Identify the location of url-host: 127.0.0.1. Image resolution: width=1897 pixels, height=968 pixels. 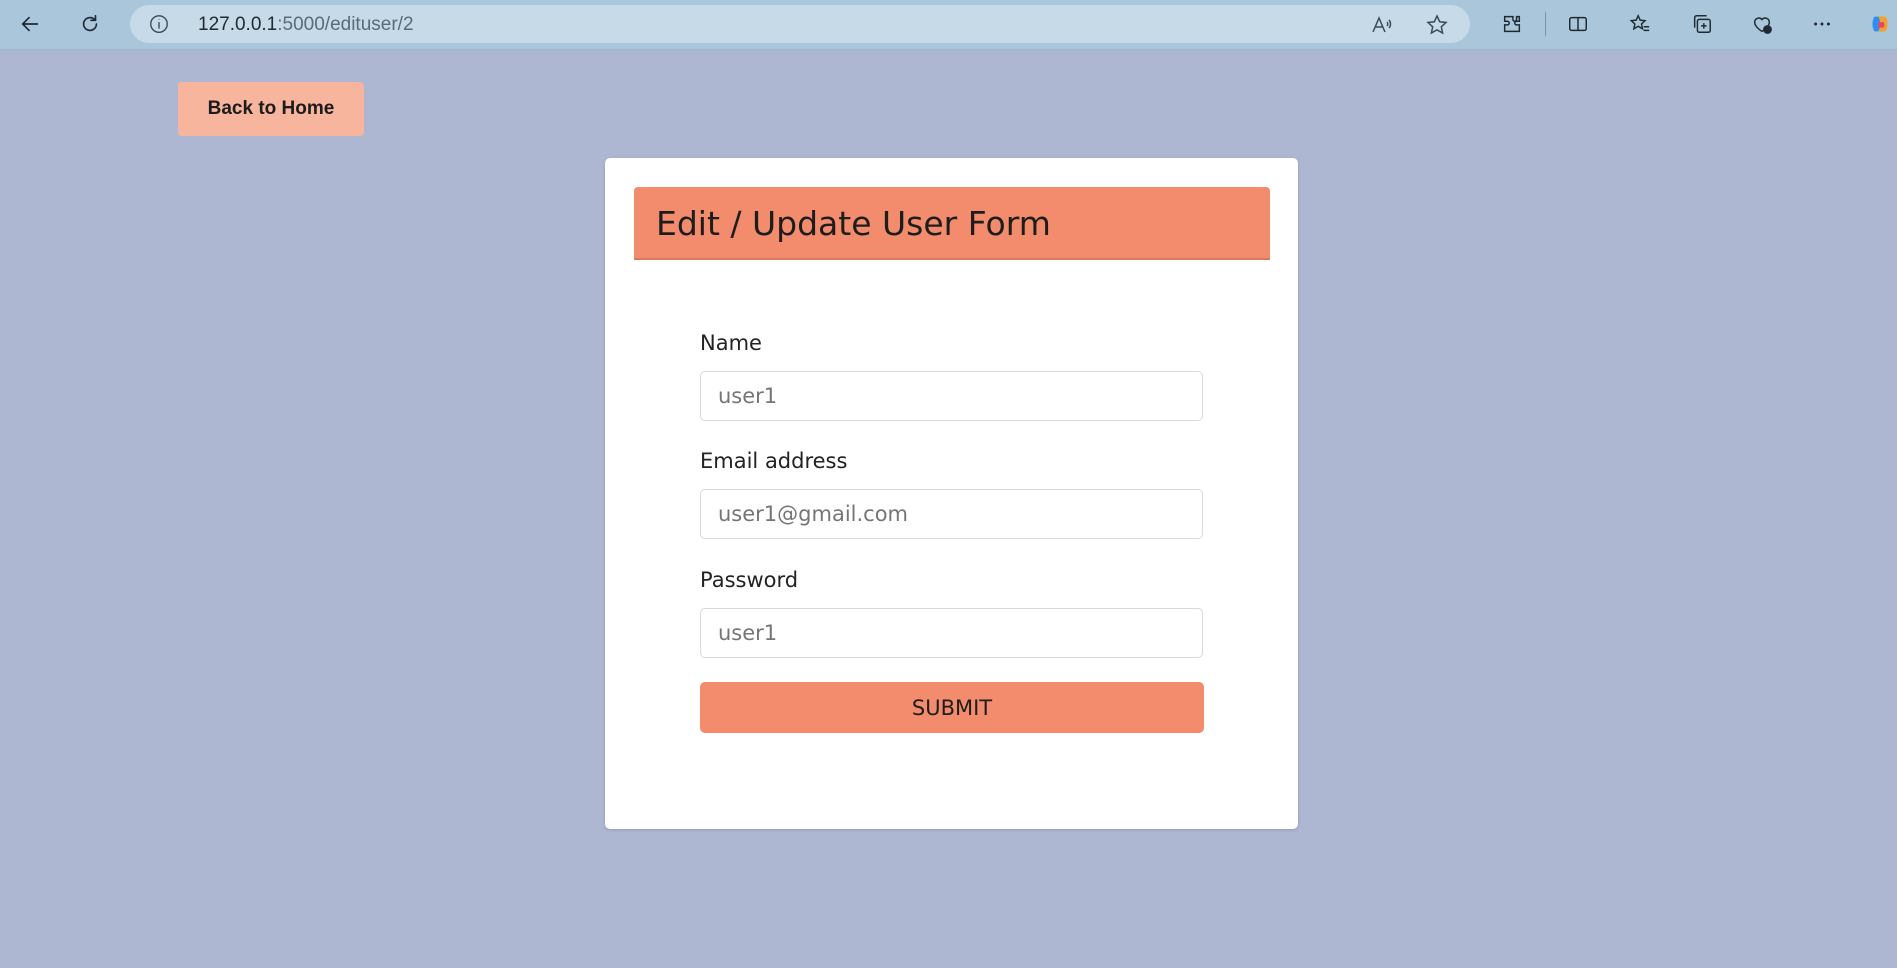
(238, 24).